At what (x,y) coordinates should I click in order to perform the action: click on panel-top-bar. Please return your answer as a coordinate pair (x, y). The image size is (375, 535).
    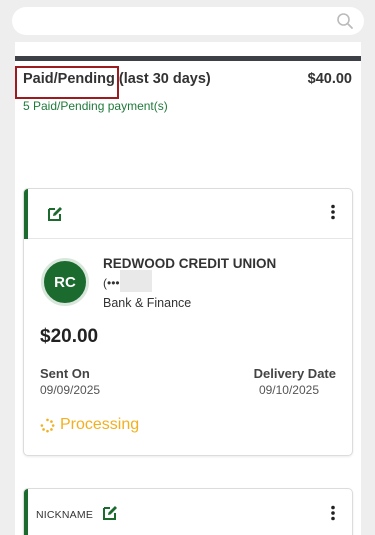
    Looking at the image, I should click on (188, 58).